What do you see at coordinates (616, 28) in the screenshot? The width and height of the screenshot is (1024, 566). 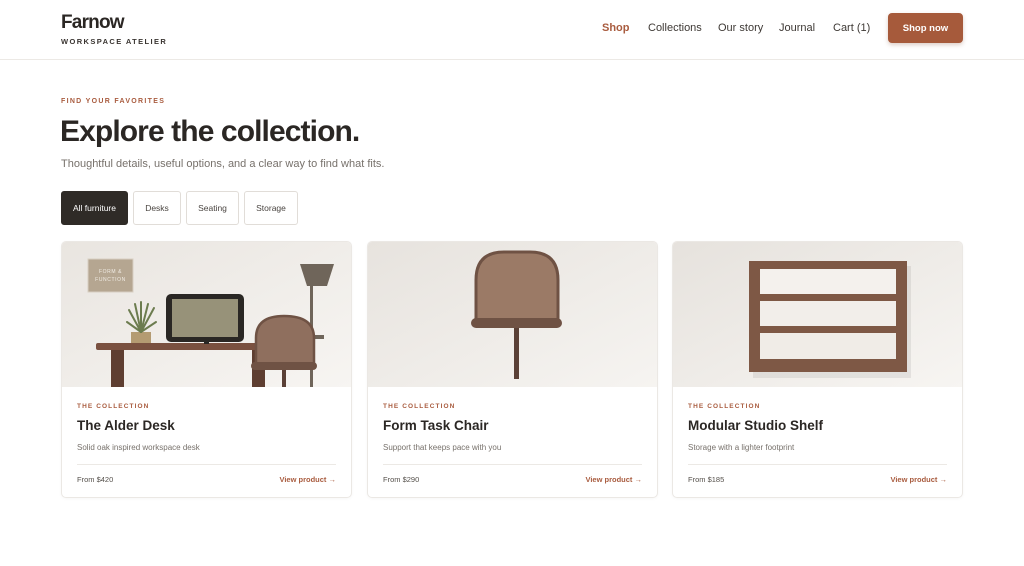 I see `nav-shop: Shop` at bounding box center [616, 28].